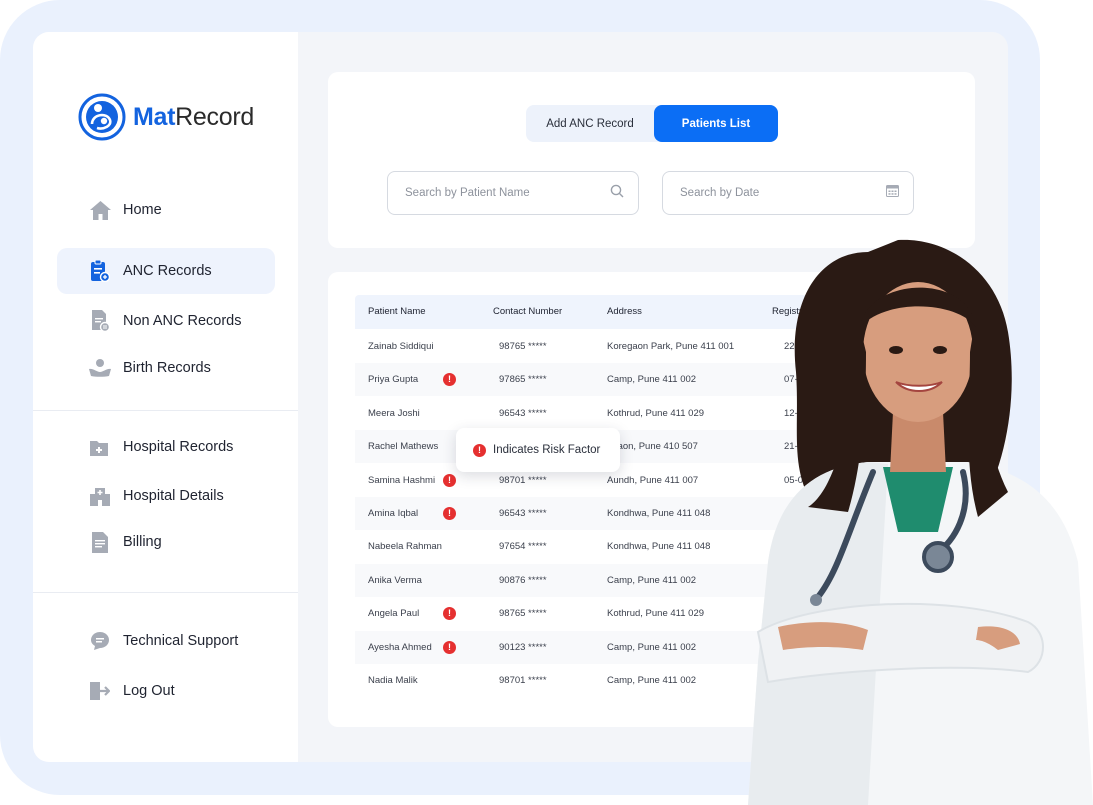 This screenshot has height=805, width=1093. I want to click on clipboard-icon, so click(100, 271).